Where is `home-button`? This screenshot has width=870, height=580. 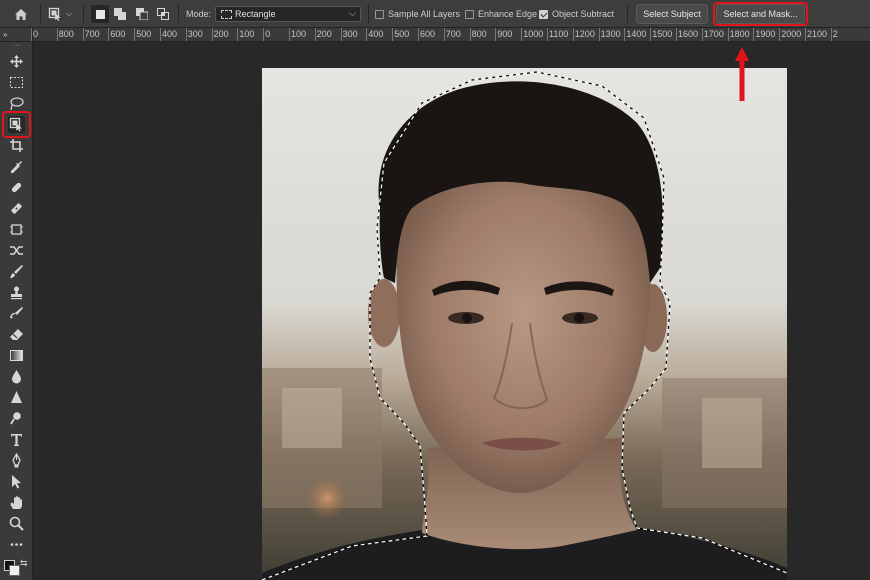 home-button is located at coordinates (21, 14).